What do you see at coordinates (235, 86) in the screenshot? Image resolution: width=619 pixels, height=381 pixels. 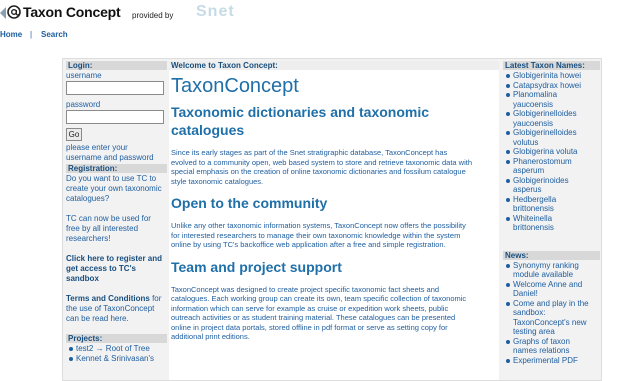 I see `page-title: TaxonConcept` at bounding box center [235, 86].